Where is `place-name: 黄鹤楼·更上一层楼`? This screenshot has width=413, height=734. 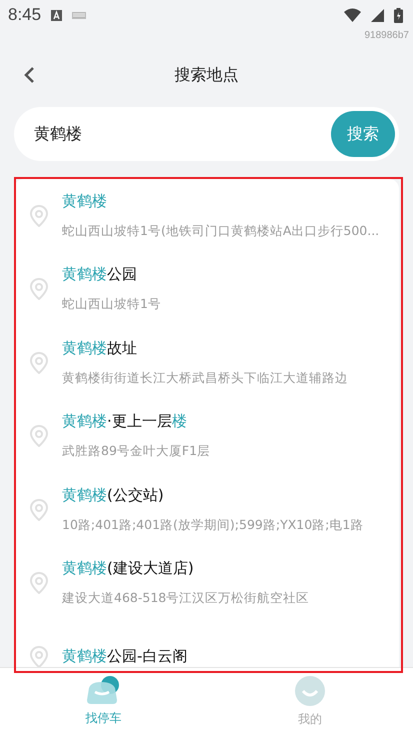
place-name: 黄鹤楼·更上一层楼 is located at coordinates (136, 422).